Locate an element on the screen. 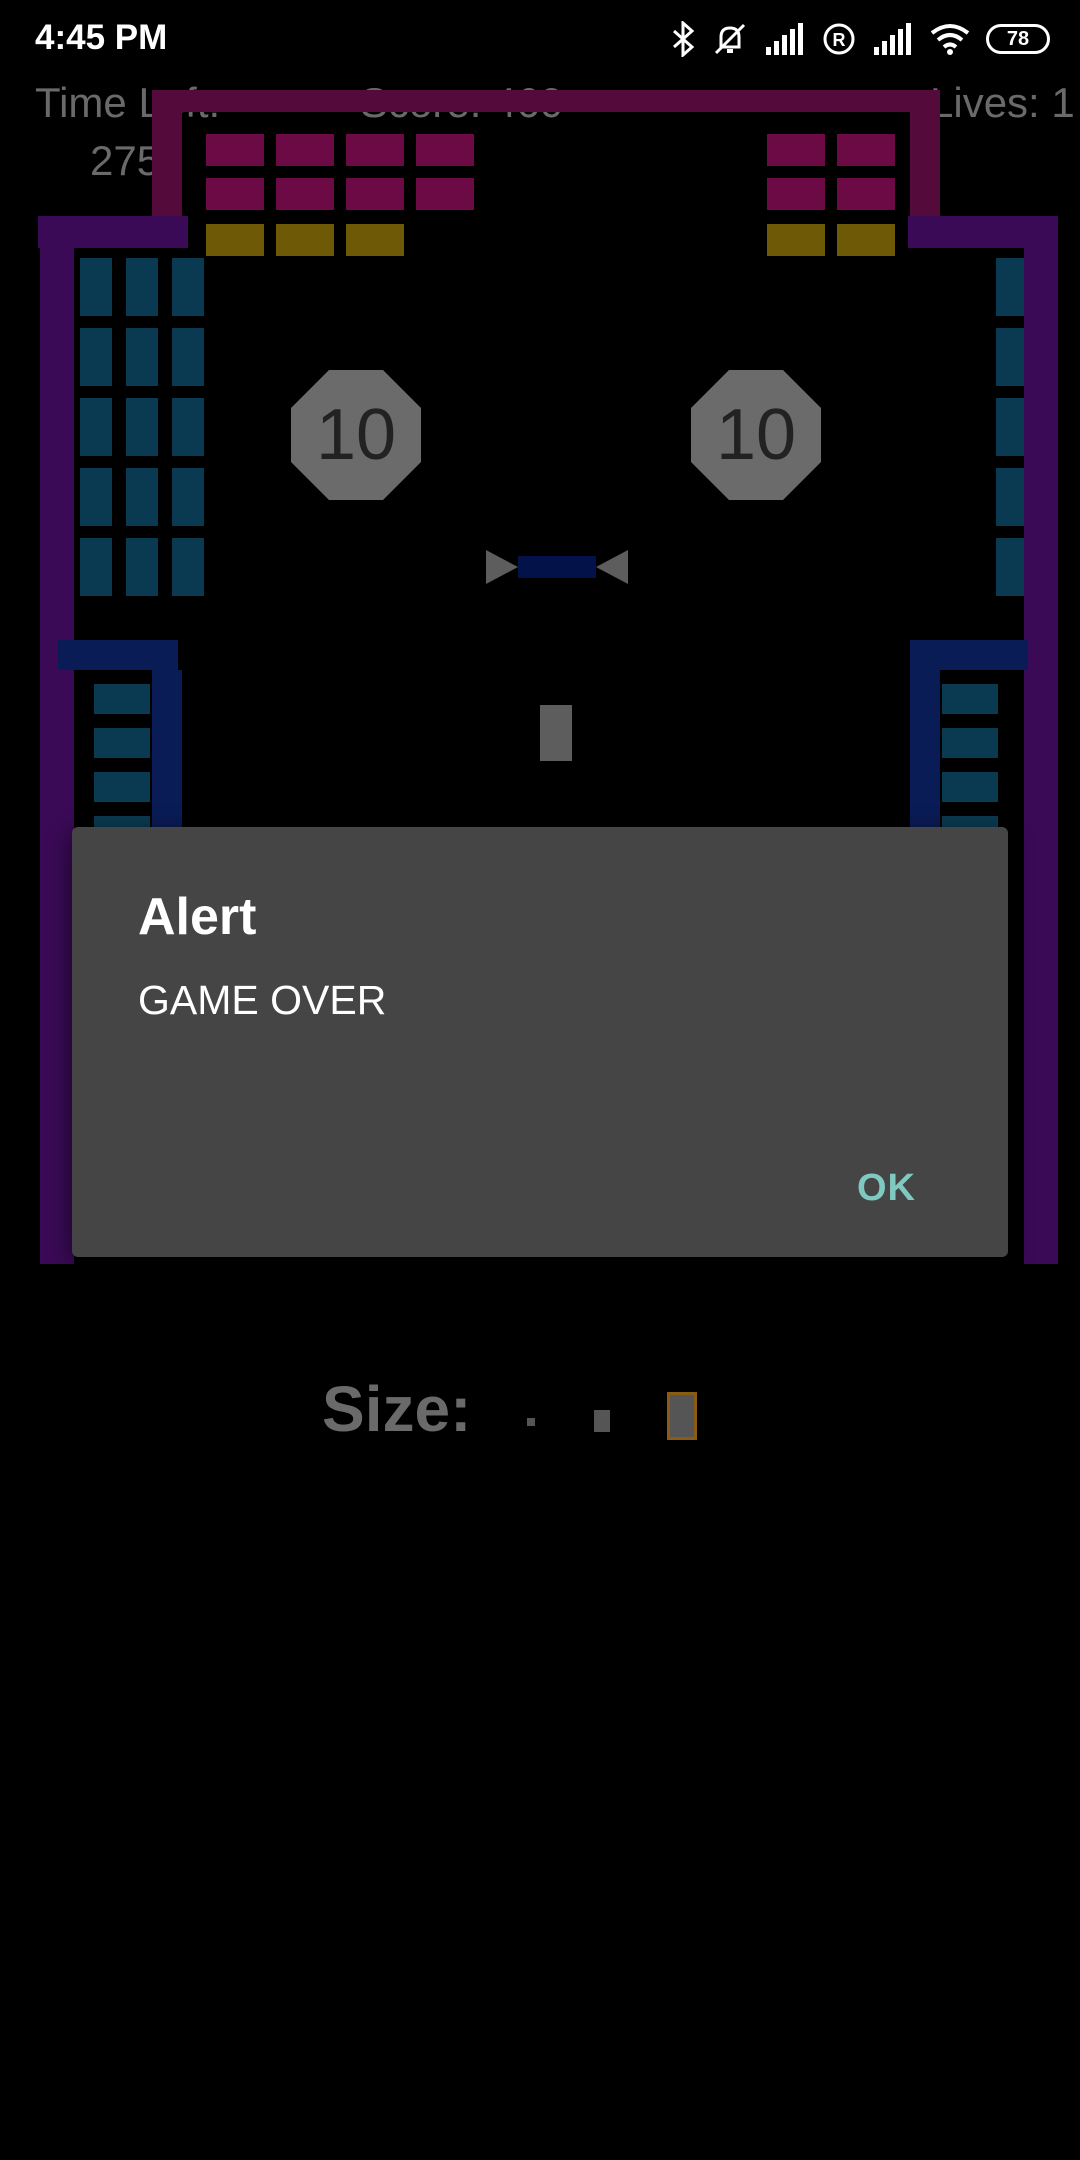 This screenshot has width=1080, height=2160. battery-level: 78 is located at coordinates (1018, 38).